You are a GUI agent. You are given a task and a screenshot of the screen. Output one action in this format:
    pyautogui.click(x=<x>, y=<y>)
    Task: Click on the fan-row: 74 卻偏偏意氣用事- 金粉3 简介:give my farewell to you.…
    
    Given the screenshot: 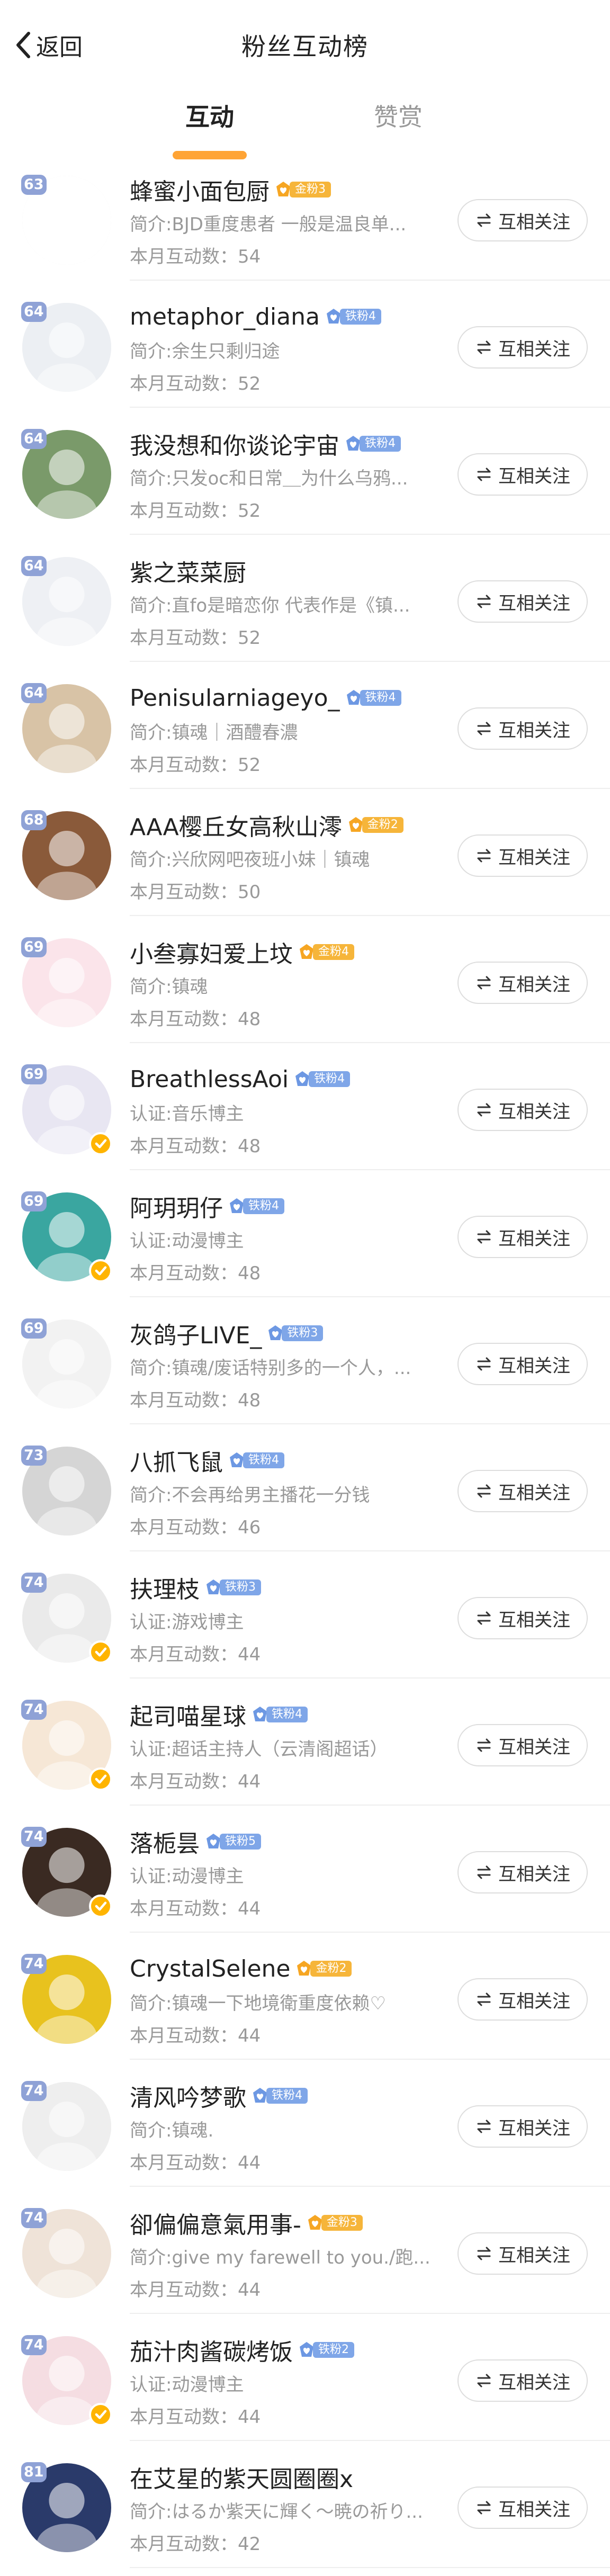 What is the action you would take?
    pyautogui.click(x=305, y=2250)
    